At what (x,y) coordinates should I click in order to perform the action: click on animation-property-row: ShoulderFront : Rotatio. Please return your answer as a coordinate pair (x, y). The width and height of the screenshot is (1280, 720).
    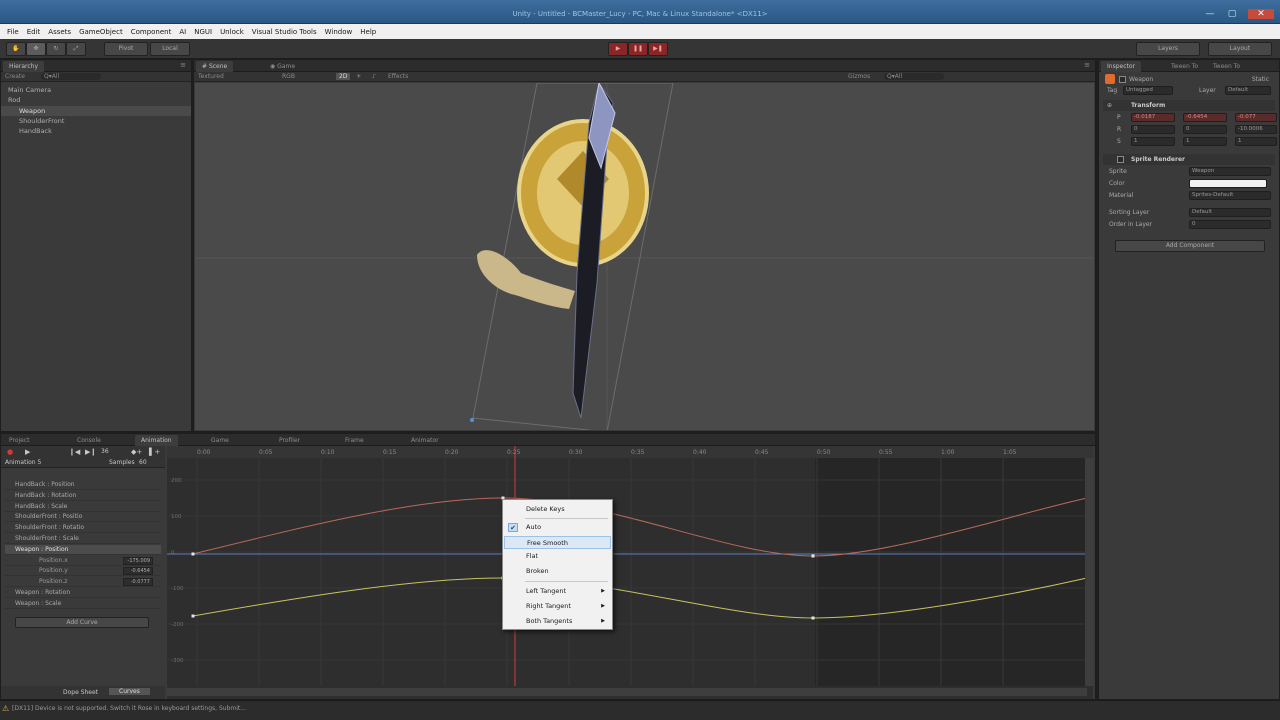
    Looking at the image, I should click on (83, 528).